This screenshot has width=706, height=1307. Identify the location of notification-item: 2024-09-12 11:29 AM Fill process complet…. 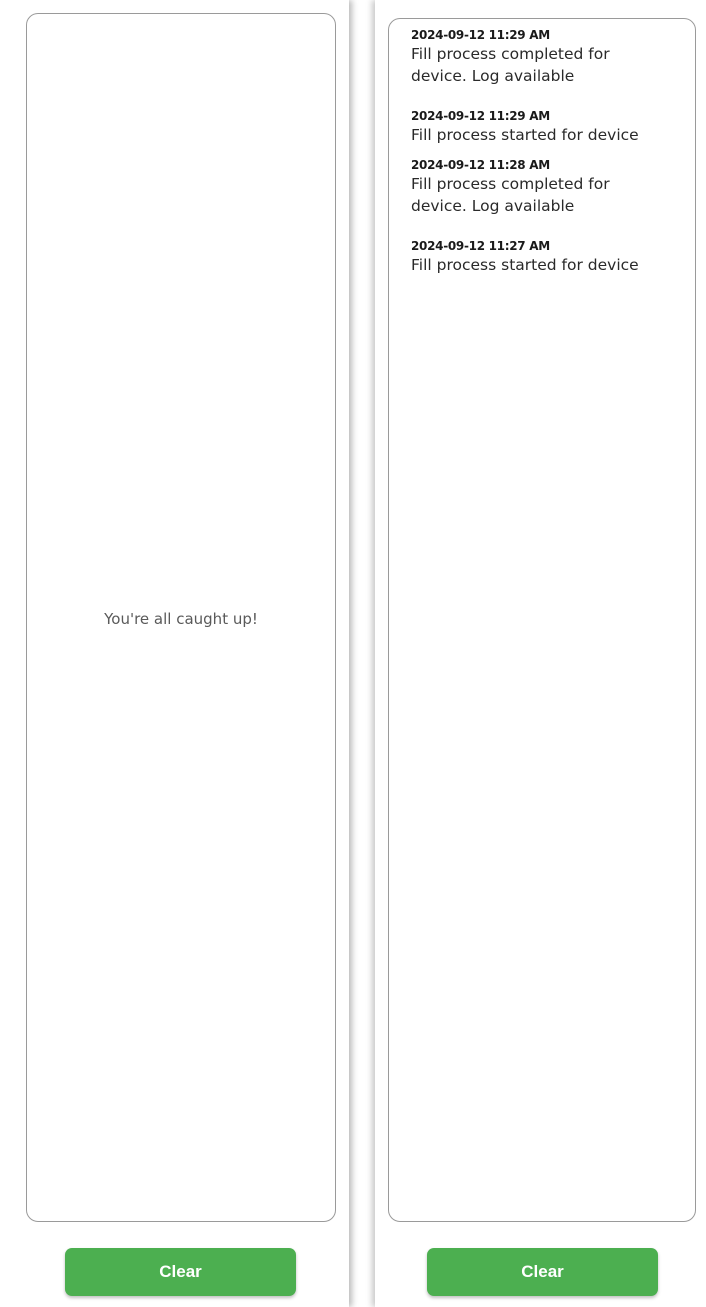
(550, 57).